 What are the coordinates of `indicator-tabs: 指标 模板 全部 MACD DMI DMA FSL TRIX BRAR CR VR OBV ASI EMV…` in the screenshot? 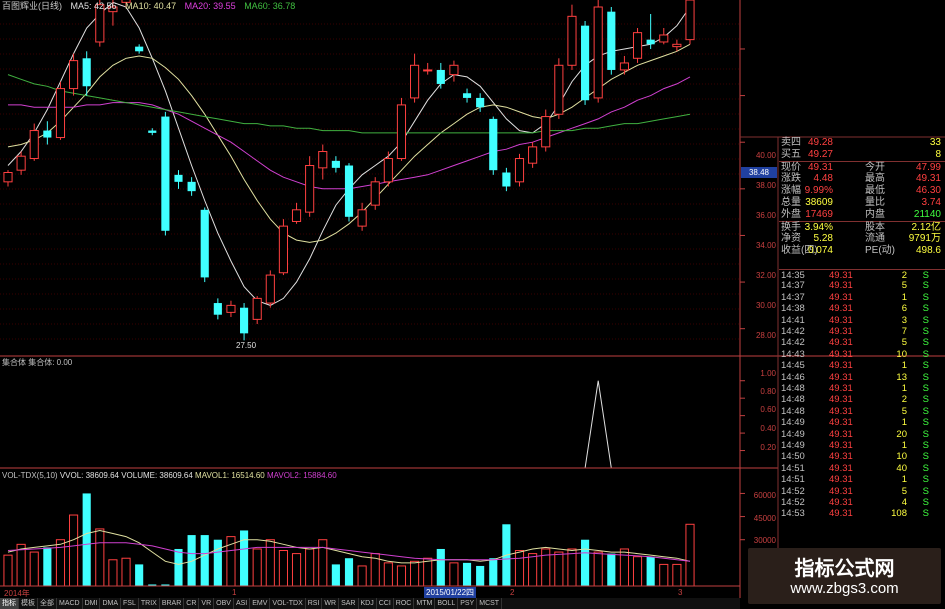 It's located at (370, 603).